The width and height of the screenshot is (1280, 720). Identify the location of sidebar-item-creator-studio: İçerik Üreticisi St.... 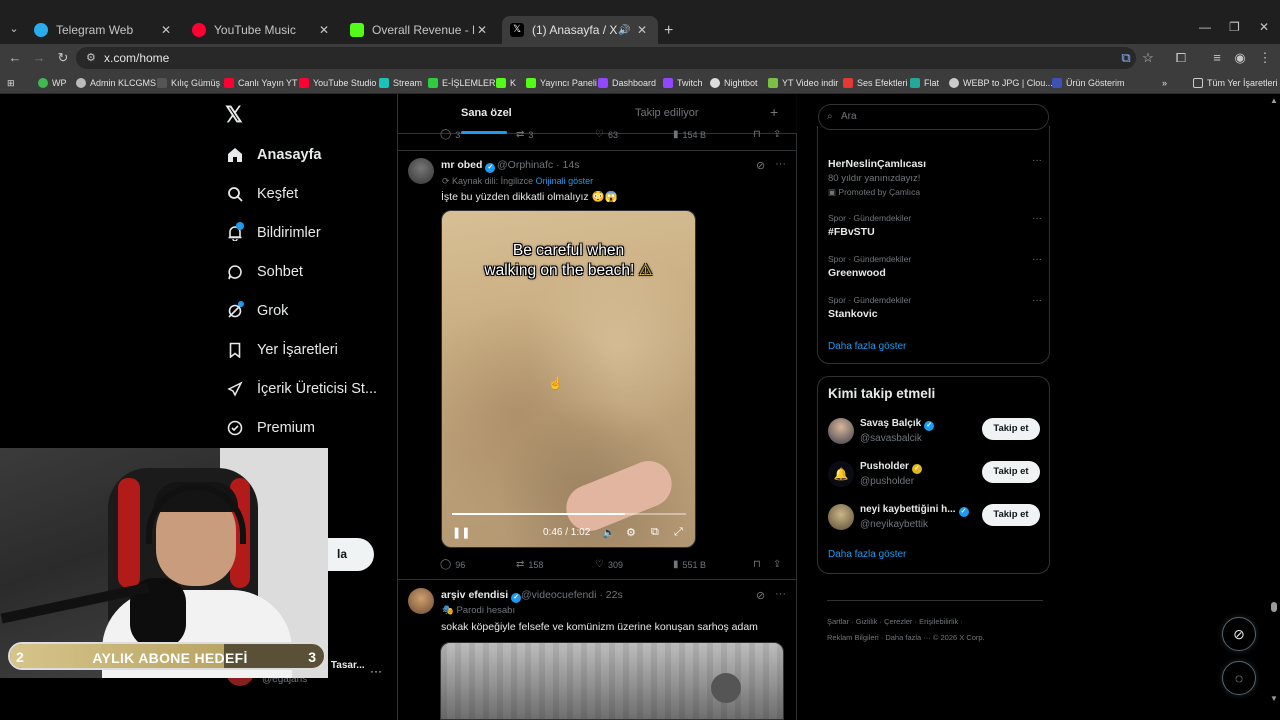
(301, 389).